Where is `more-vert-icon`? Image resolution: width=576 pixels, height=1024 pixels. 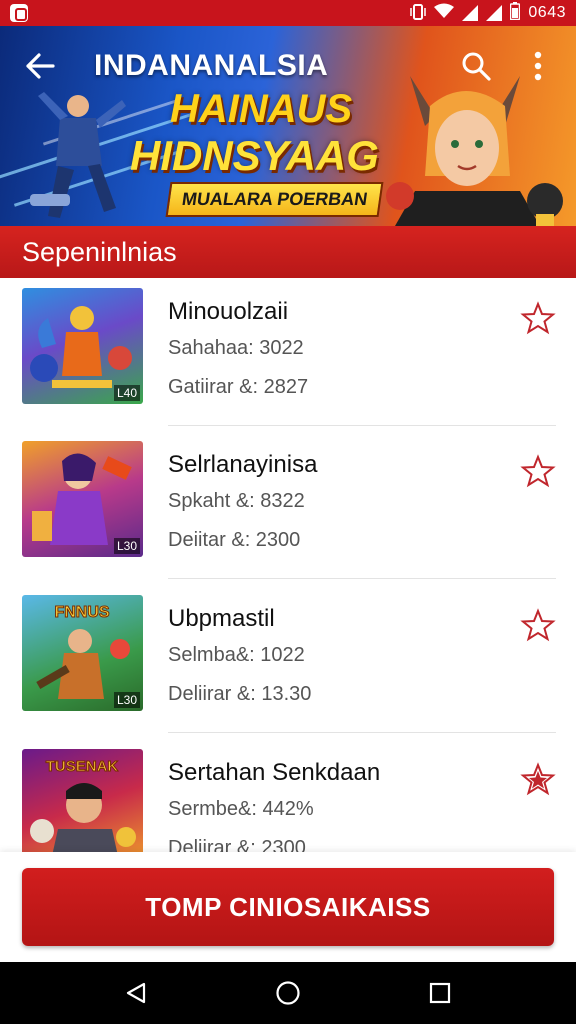
more-vert-icon is located at coordinates (538, 66).